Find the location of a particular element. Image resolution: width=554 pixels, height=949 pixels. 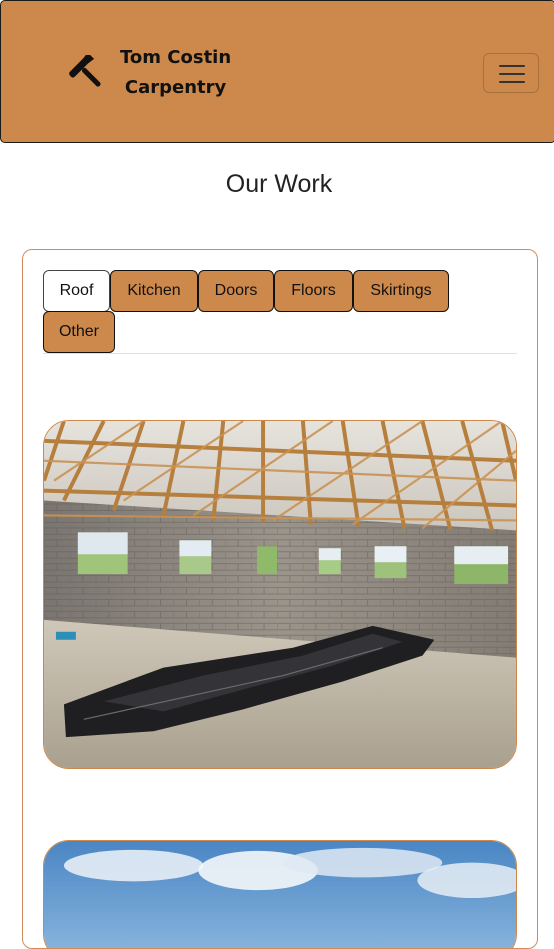

tab-floors: Floors is located at coordinates (313, 291).